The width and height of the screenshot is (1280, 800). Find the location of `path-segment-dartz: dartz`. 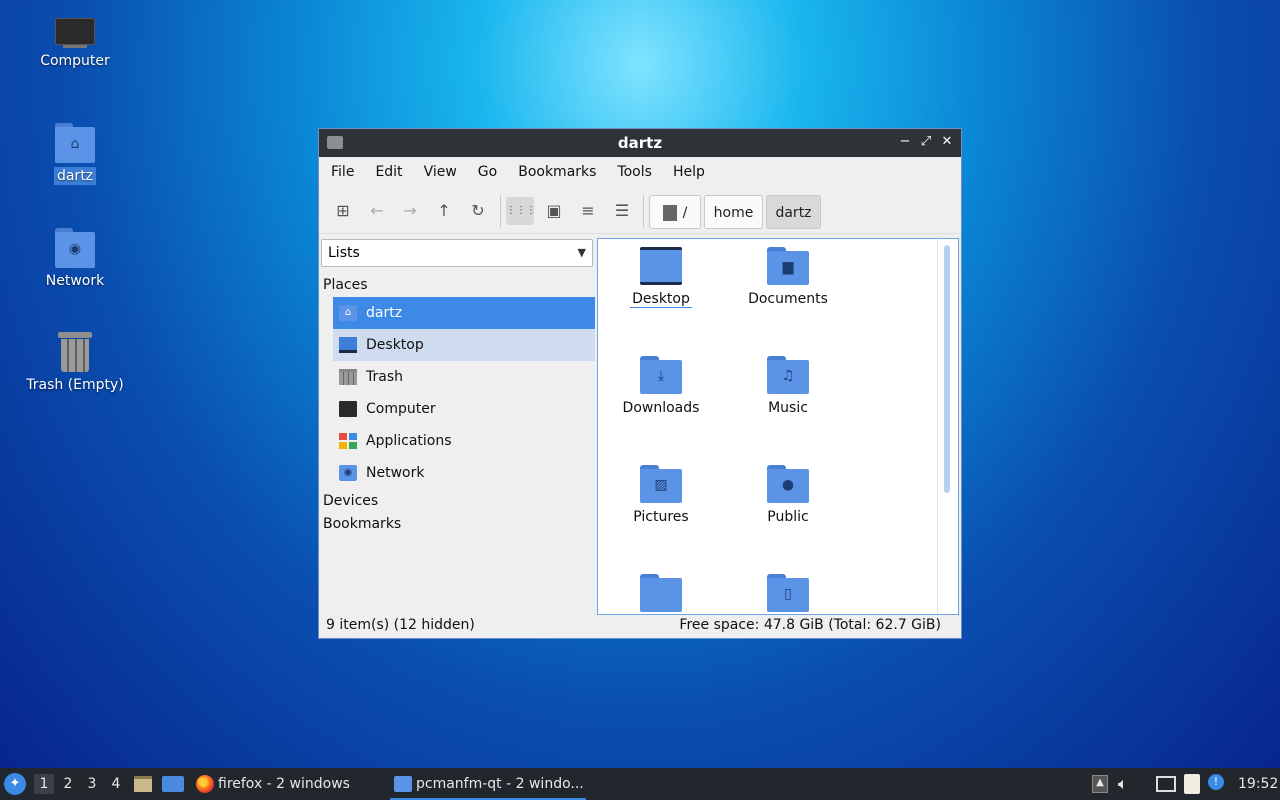

path-segment-dartz: dartz is located at coordinates (793, 212).